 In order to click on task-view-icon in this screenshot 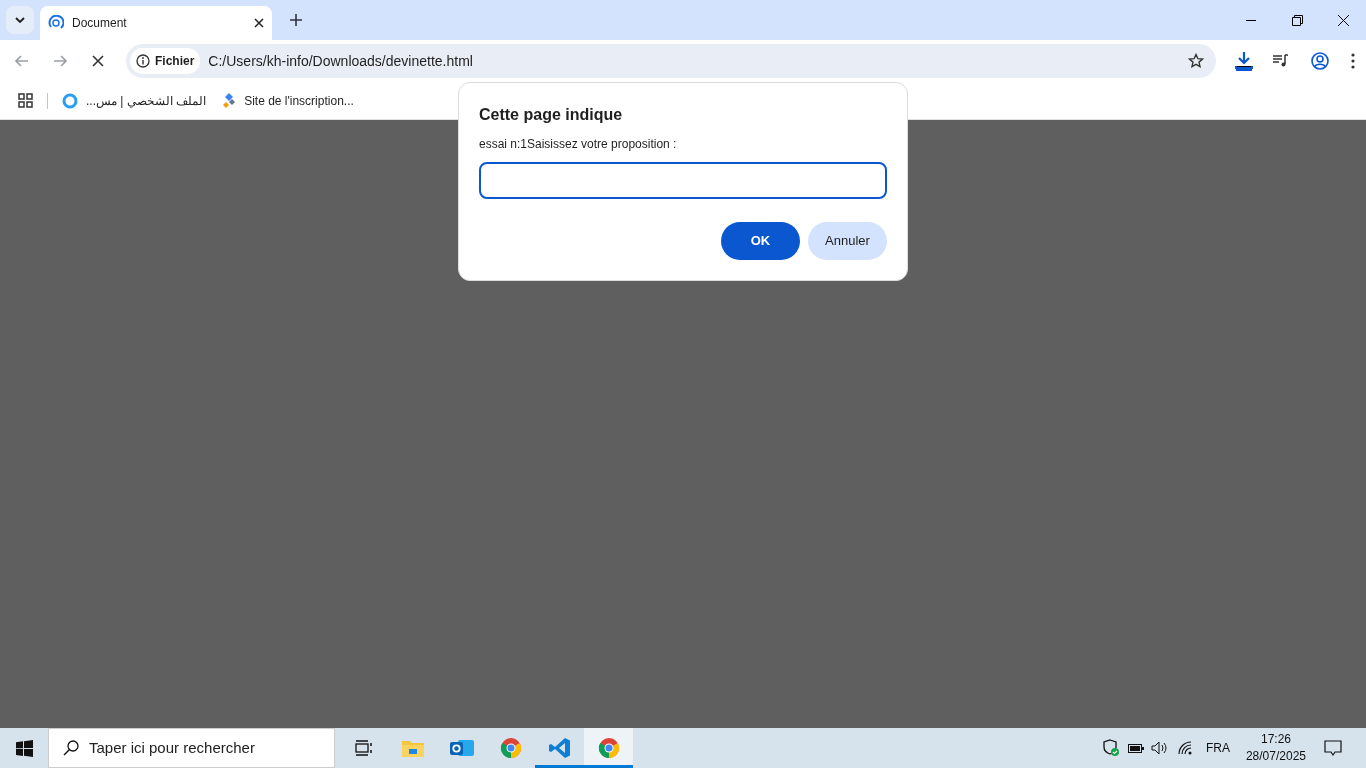, I will do `click(363, 748)`.